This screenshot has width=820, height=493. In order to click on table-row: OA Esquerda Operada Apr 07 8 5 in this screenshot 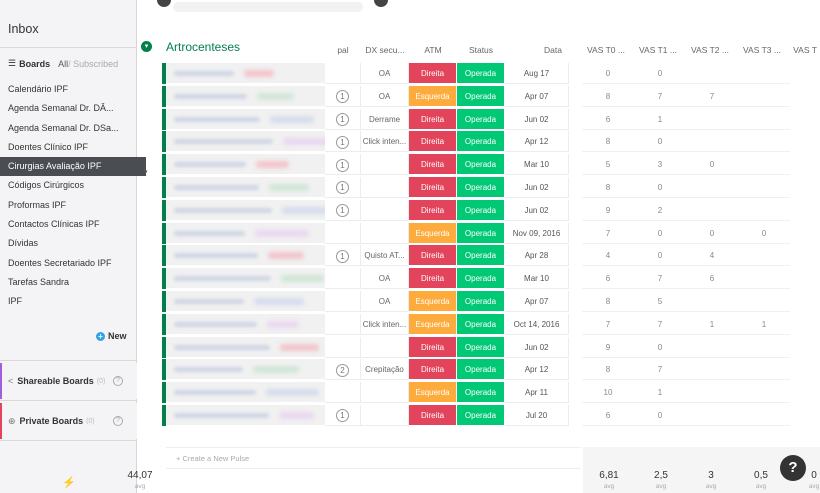, I will do `click(491, 302)`.